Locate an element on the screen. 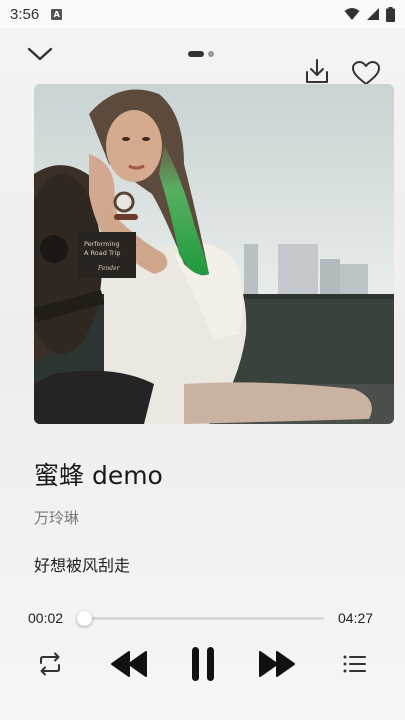 The height and width of the screenshot is (720, 405). artist-name: 万玲琳 is located at coordinates (56, 517).